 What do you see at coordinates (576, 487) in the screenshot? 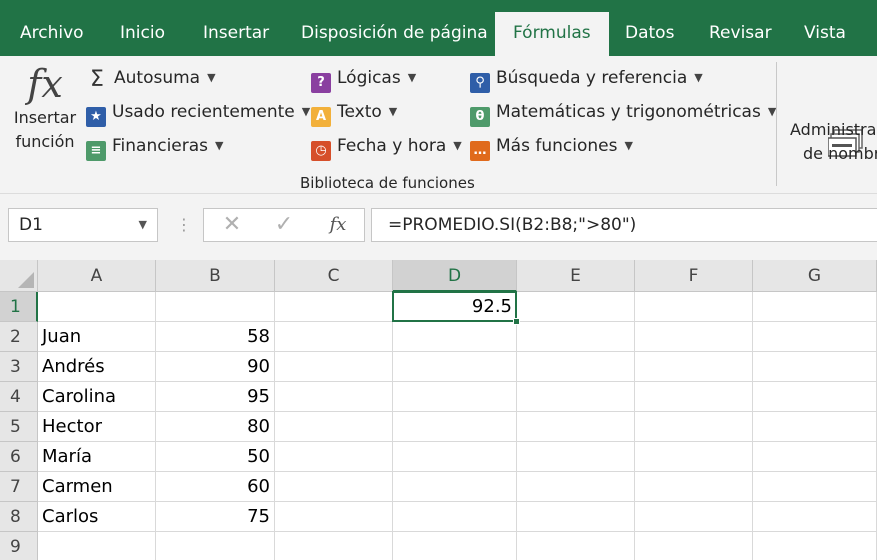
I see `cell-e7` at bounding box center [576, 487].